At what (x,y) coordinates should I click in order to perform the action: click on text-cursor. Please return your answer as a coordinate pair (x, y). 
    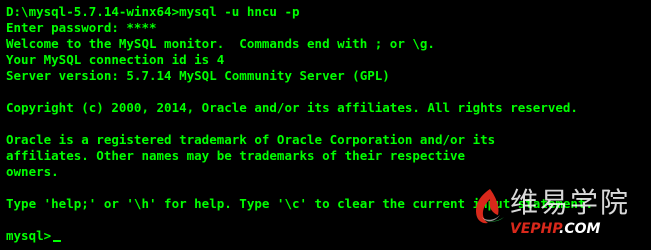
    Looking at the image, I should click on (57, 241).